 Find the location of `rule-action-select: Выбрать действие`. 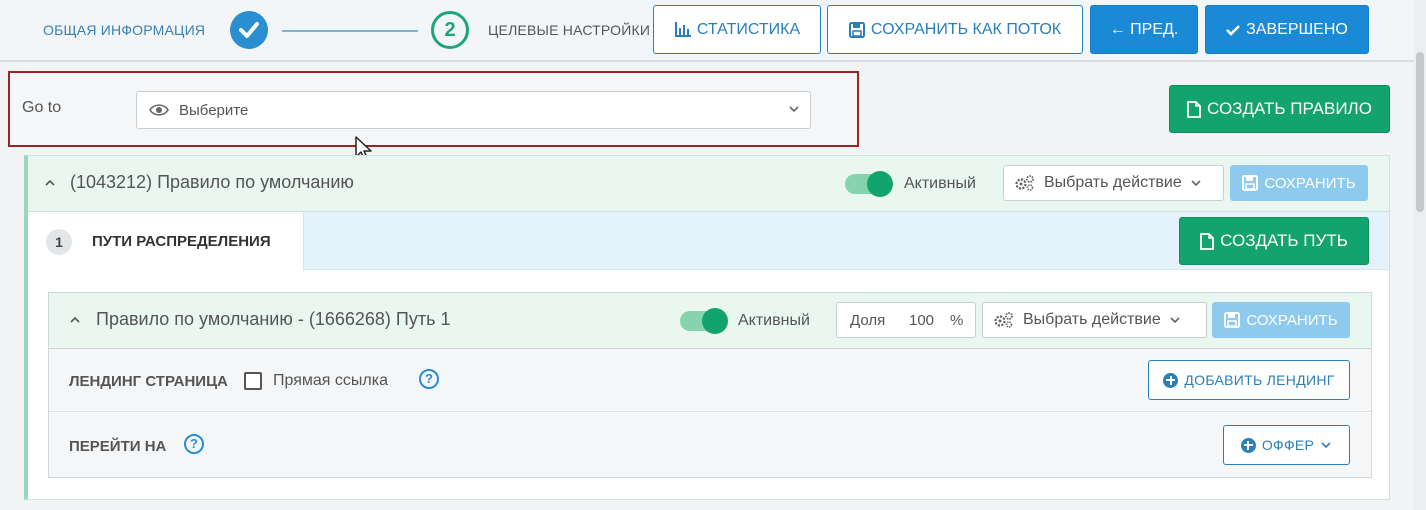

rule-action-select: Выбрать действие is located at coordinates (1113, 183).